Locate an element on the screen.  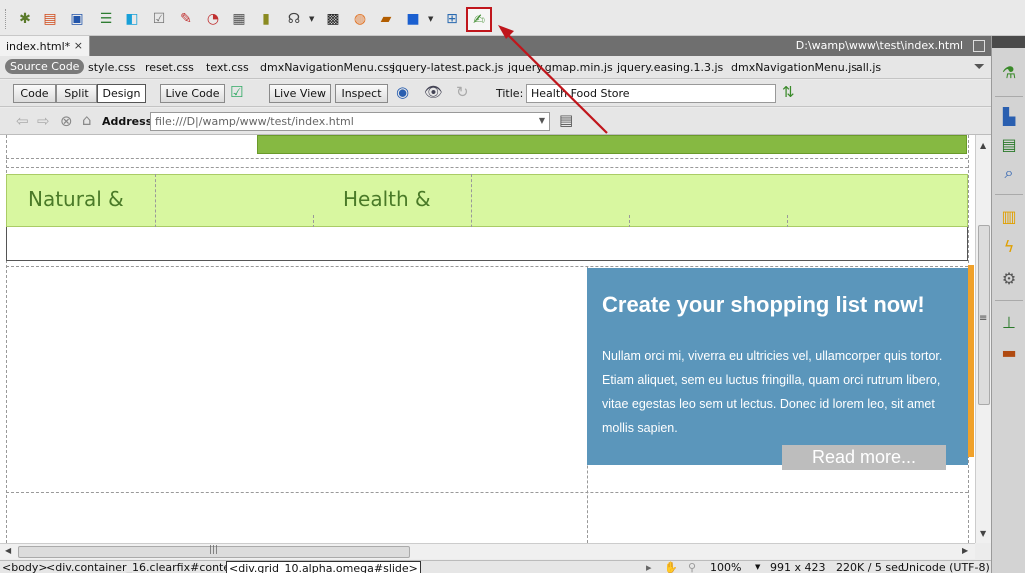
filter-icon: ⏷ is located at coordinates (979, 67).